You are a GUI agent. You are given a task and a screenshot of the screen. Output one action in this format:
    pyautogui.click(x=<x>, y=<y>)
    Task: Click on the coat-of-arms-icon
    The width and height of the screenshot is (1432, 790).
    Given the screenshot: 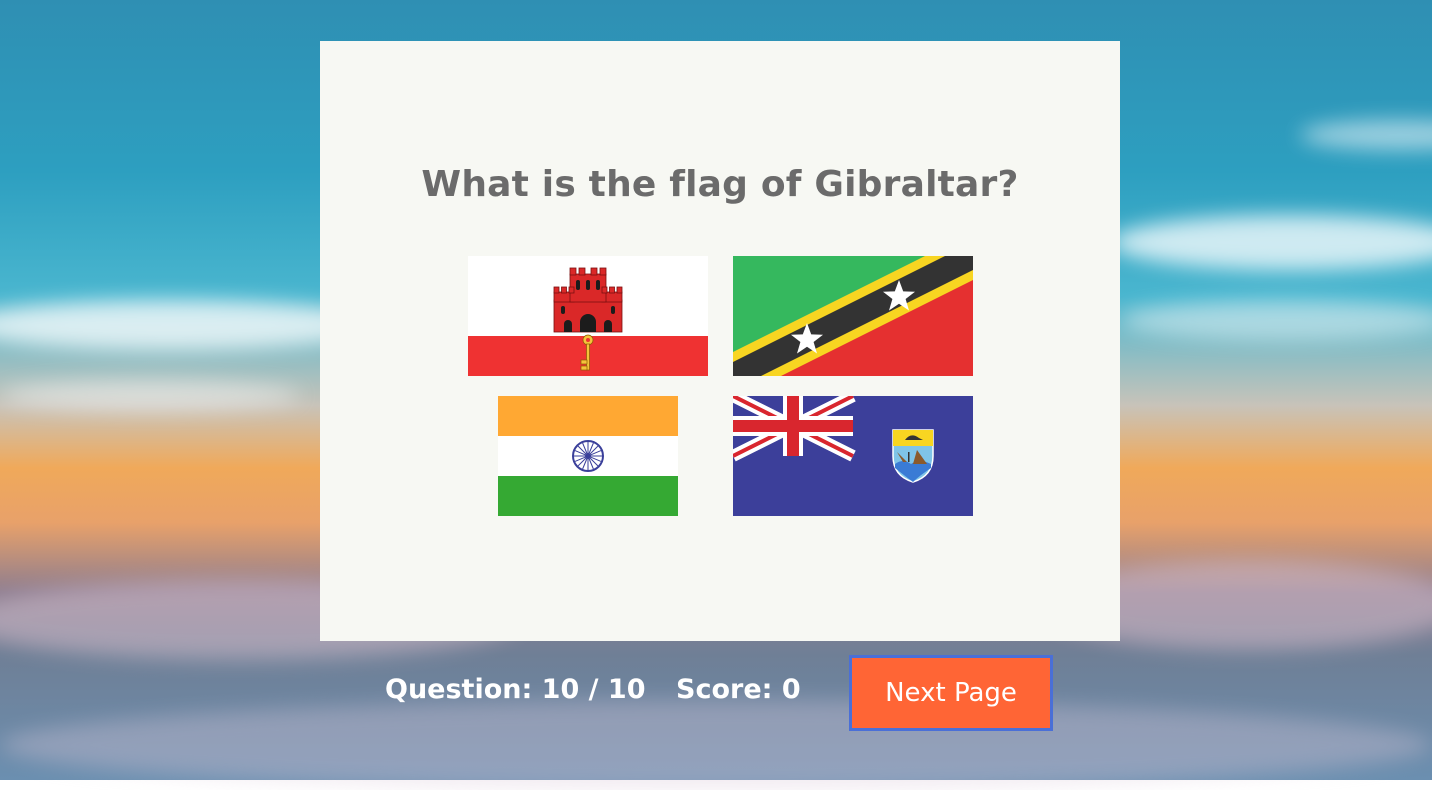 What is the action you would take?
    pyautogui.click(x=913, y=456)
    